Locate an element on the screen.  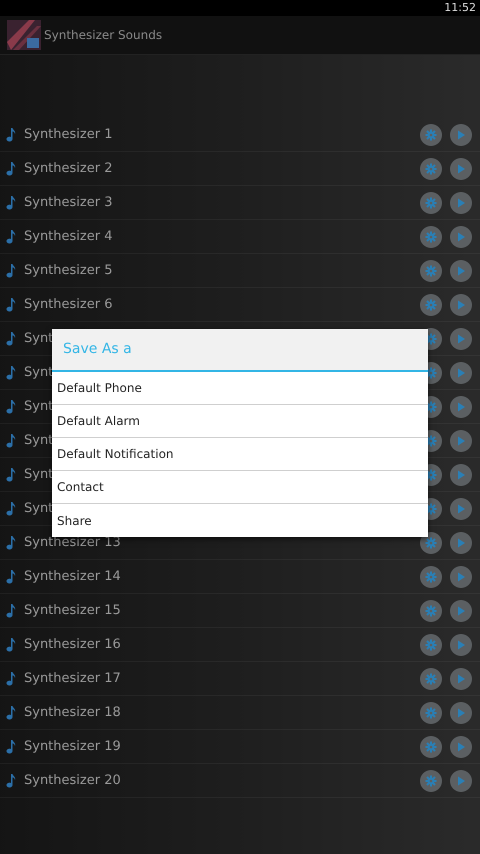
sound-name: Synthesizer 15 is located at coordinates (218, 610).